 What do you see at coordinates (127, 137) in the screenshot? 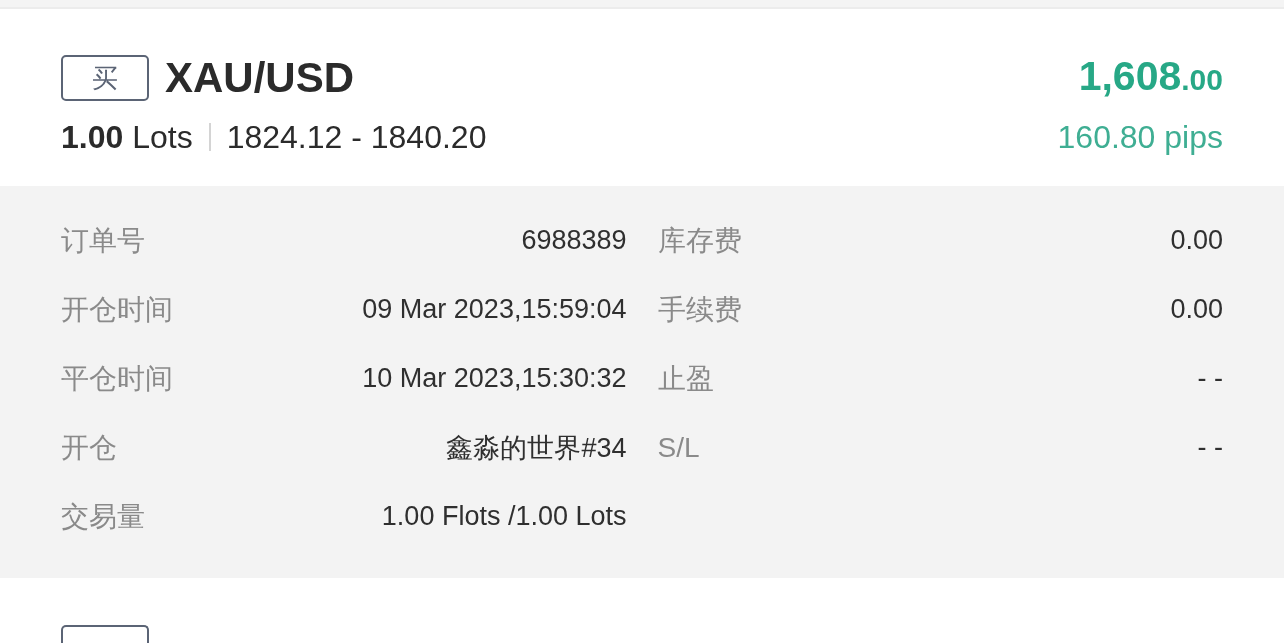
I see `lot-size: 1.00 Lots` at bounding box center [127, 137].